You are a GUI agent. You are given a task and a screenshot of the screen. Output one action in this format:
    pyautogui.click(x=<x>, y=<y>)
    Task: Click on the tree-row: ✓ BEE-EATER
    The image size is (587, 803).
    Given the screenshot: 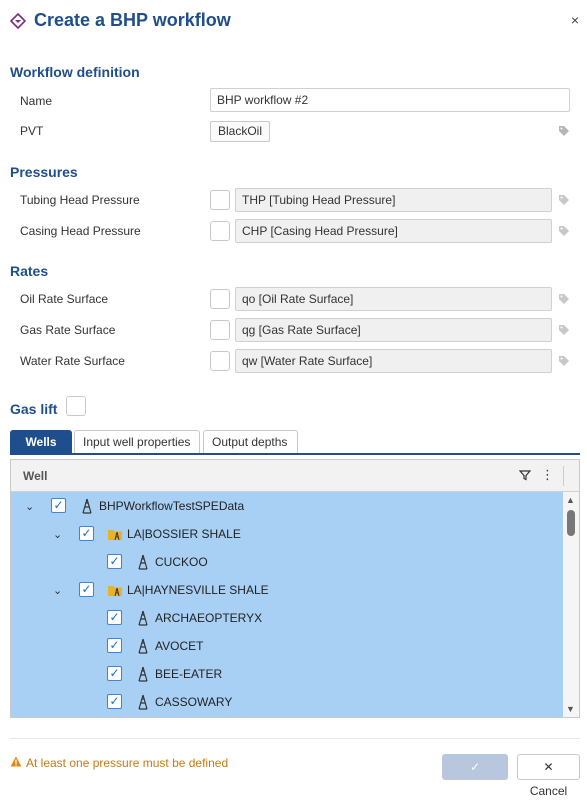 What is the action you would take?
    pyautogui.click(x=286, y=674)
    